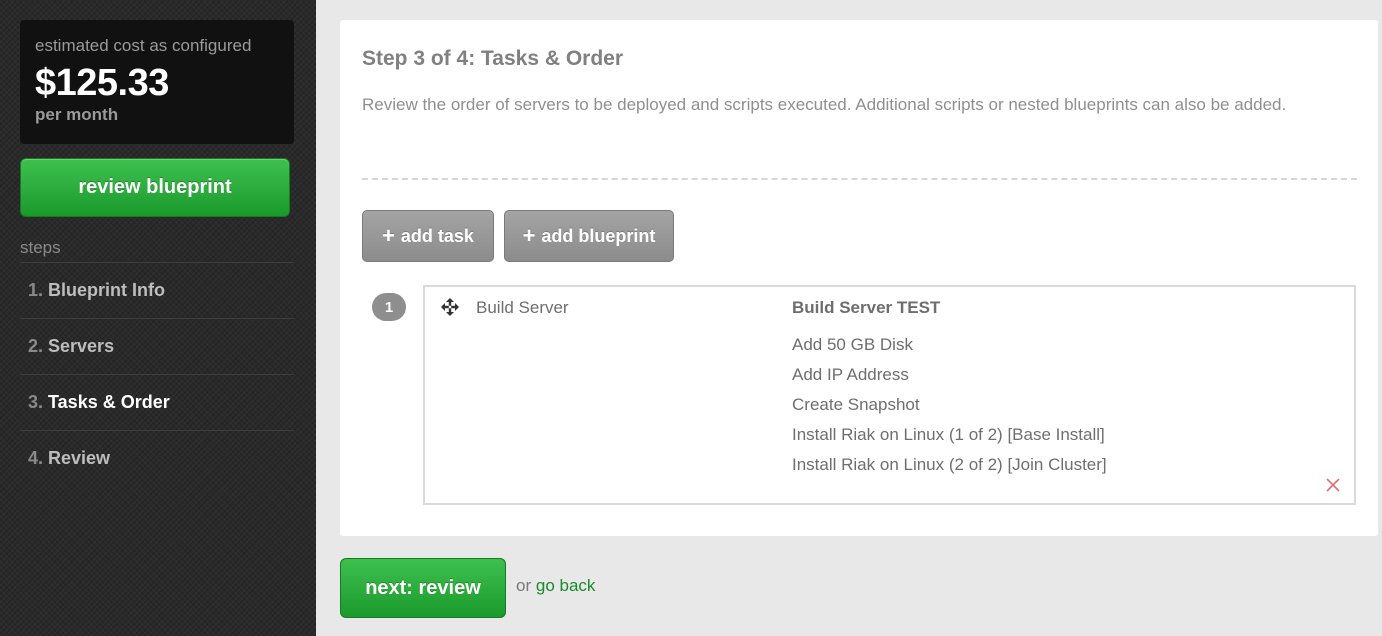 Image resolution: width=1382 pixels, height=636 pixels. I want to click on step-number: 3., so click(36, 402).